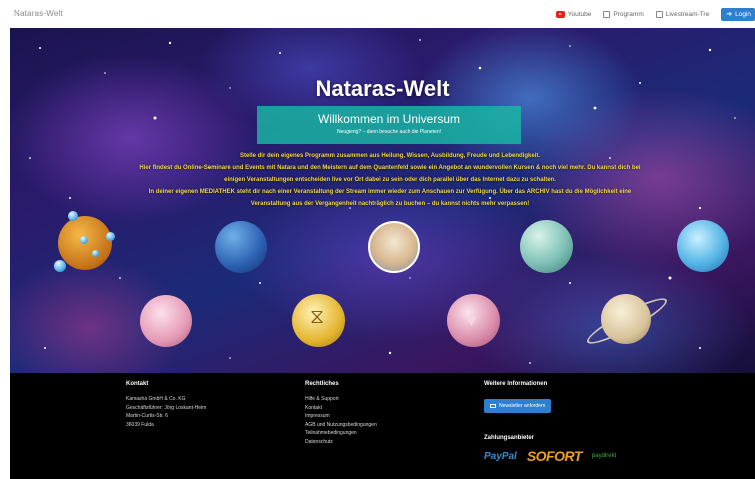  Describe the element at coordinates (579, 14) in the screenshot. I see `nav-youtube-label: Youtube` at that location.